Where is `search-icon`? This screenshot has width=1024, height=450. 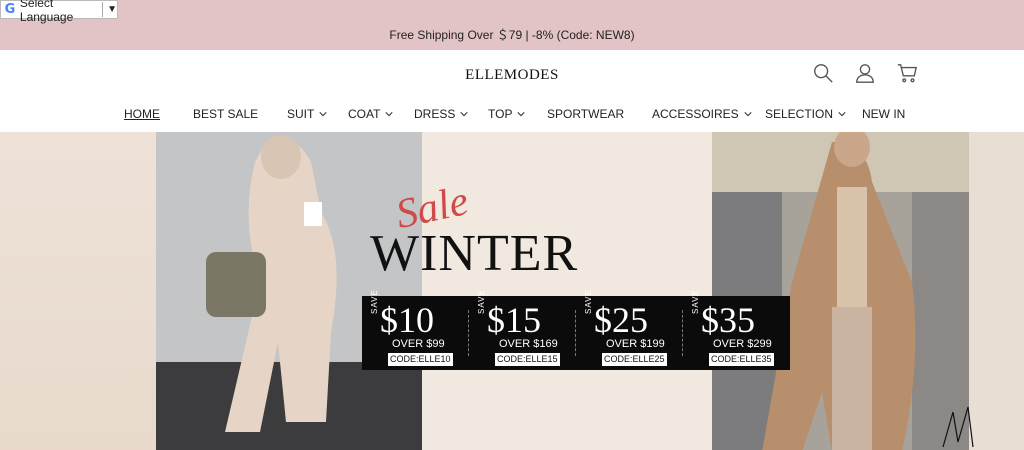
search-icon is located at coordinates (823, 73).